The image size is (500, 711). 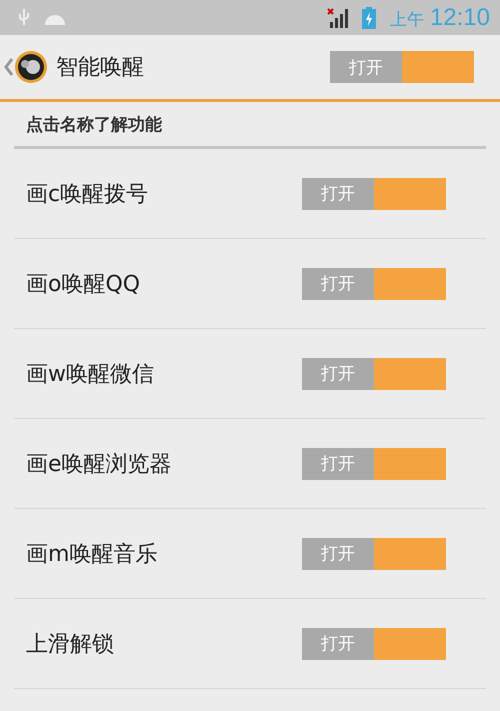 I want to click on app-icon, so click(x=31, y=67).